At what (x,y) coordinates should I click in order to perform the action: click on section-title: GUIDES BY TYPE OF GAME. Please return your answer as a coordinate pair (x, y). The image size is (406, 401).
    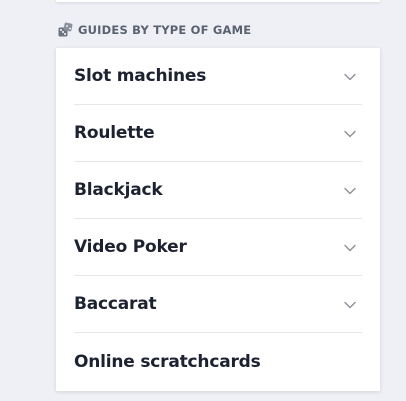
    Looking at the image, I should click on (165, 30).